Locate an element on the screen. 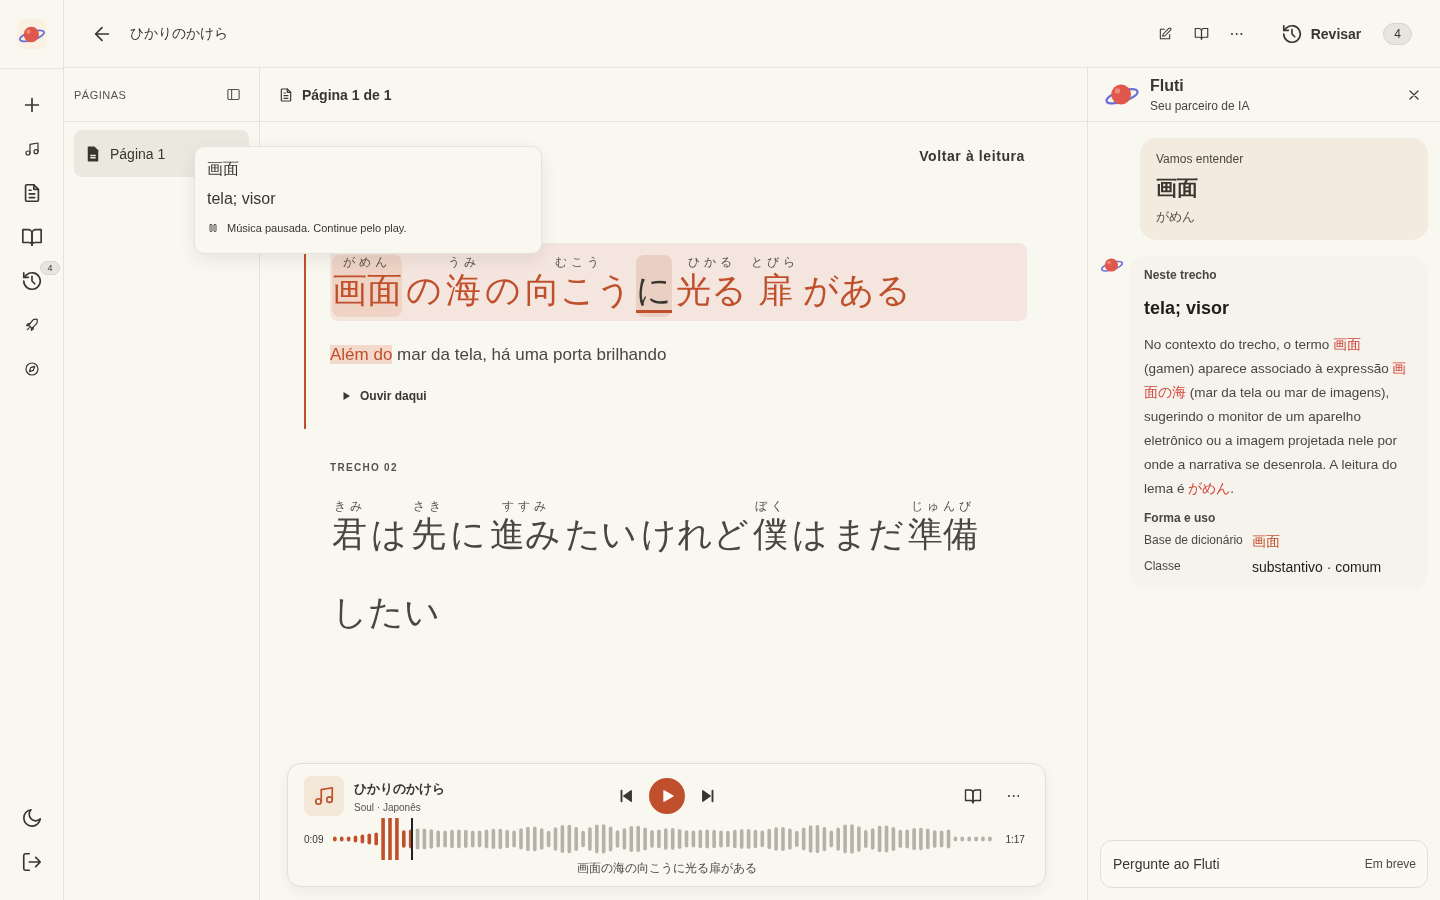 This screenshot has width=1440, height=900. detail-label: Base de dicionário is located at coordinates (1194, 541).